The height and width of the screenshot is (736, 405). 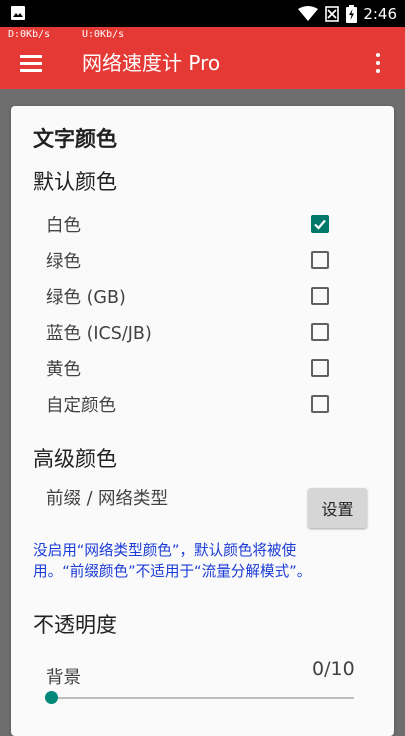 What do you see at coordinates (352, 14) in the screenshot?
I see `battery-charging-icon` at bounding box center [352, 14].